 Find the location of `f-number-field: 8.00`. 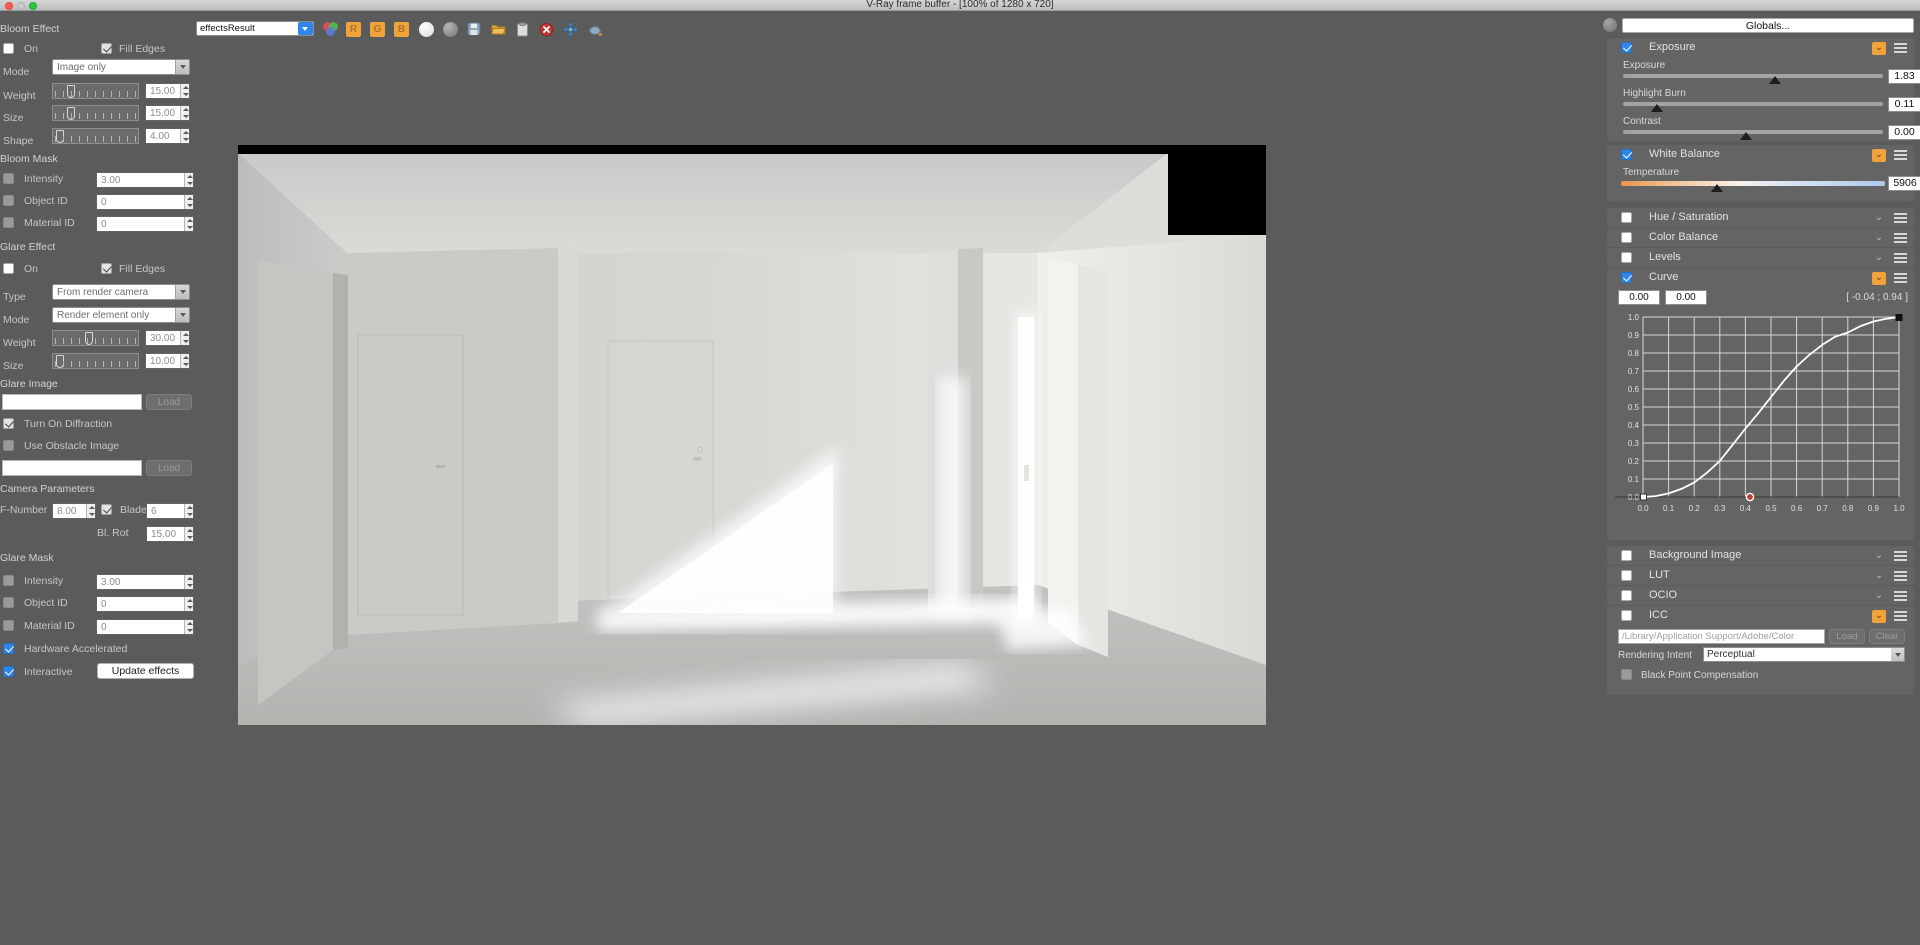

f-number-field: 8.00 is located at coordinates (74, 511).